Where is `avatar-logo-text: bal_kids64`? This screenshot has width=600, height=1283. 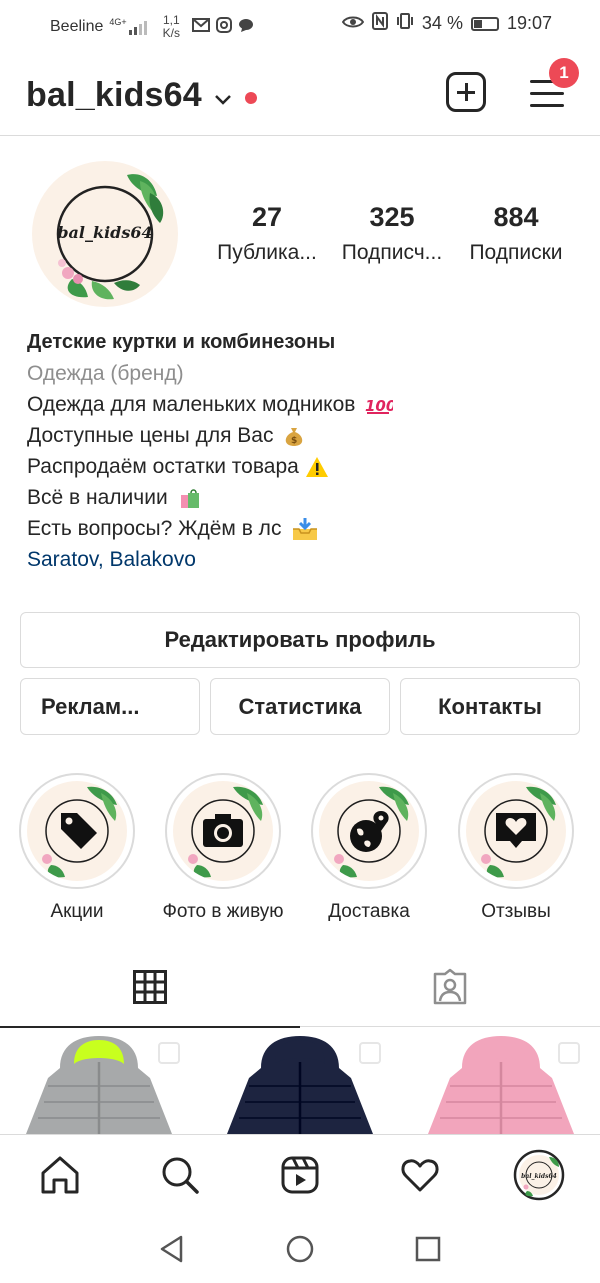 avatar-logo-text: bal_kids64 is located at coordinates (105, 232).